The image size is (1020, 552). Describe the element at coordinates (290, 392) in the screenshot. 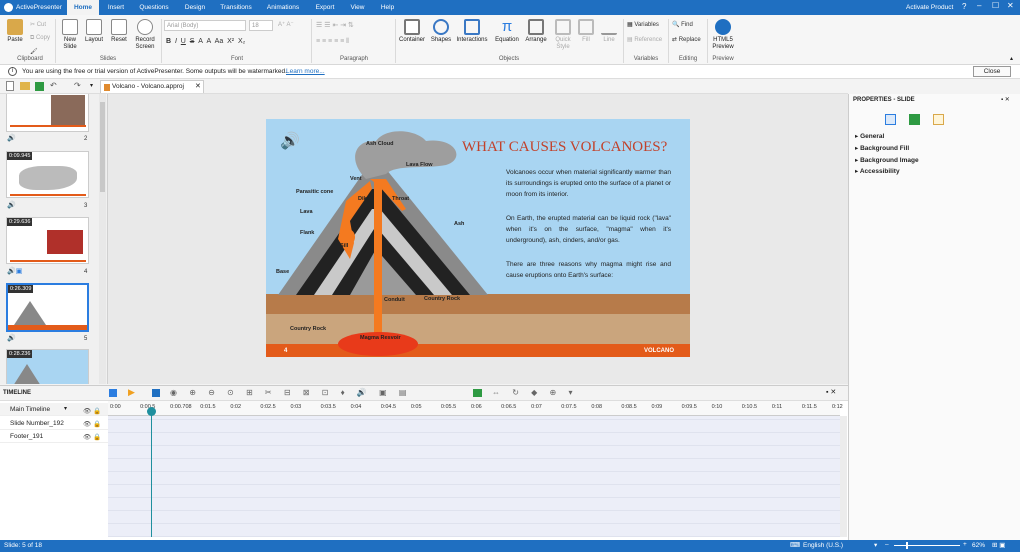

I see `timeline-tools-icons: ◉ ⊕ ⊖ ⊙ ⊞ ✂ ⊟ ⊠ ⊡ ♦ 🔊 ▣ ▤` at that location.